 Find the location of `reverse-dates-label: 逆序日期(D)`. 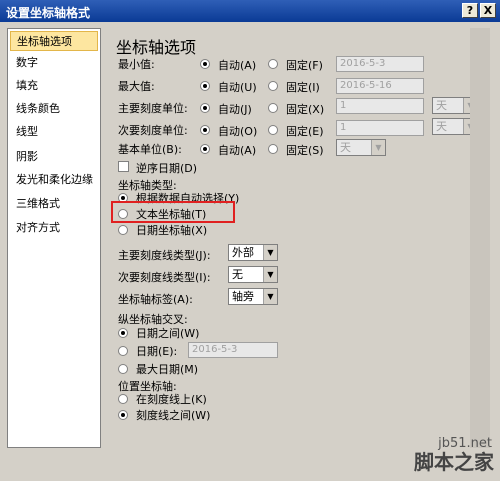

reverse-dates-label: 逆序日期(D) is located at coordinates (166, 168).